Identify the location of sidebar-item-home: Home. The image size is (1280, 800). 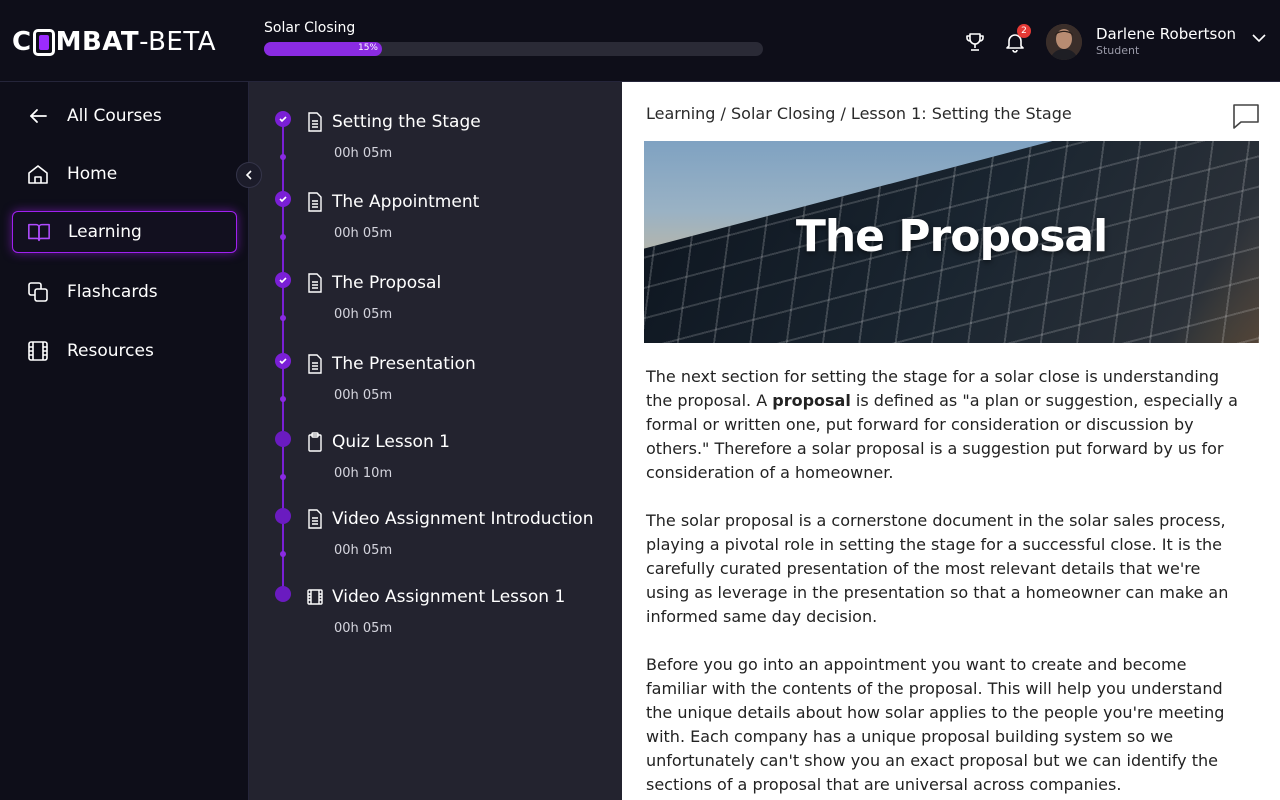
(124, 174).